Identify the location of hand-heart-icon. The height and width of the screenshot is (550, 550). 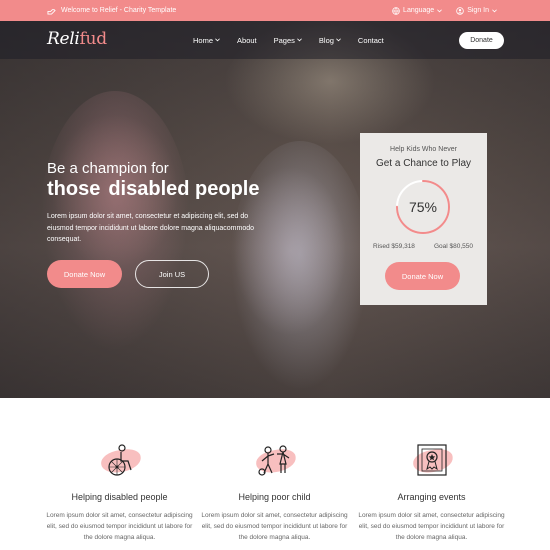
(51, 11).